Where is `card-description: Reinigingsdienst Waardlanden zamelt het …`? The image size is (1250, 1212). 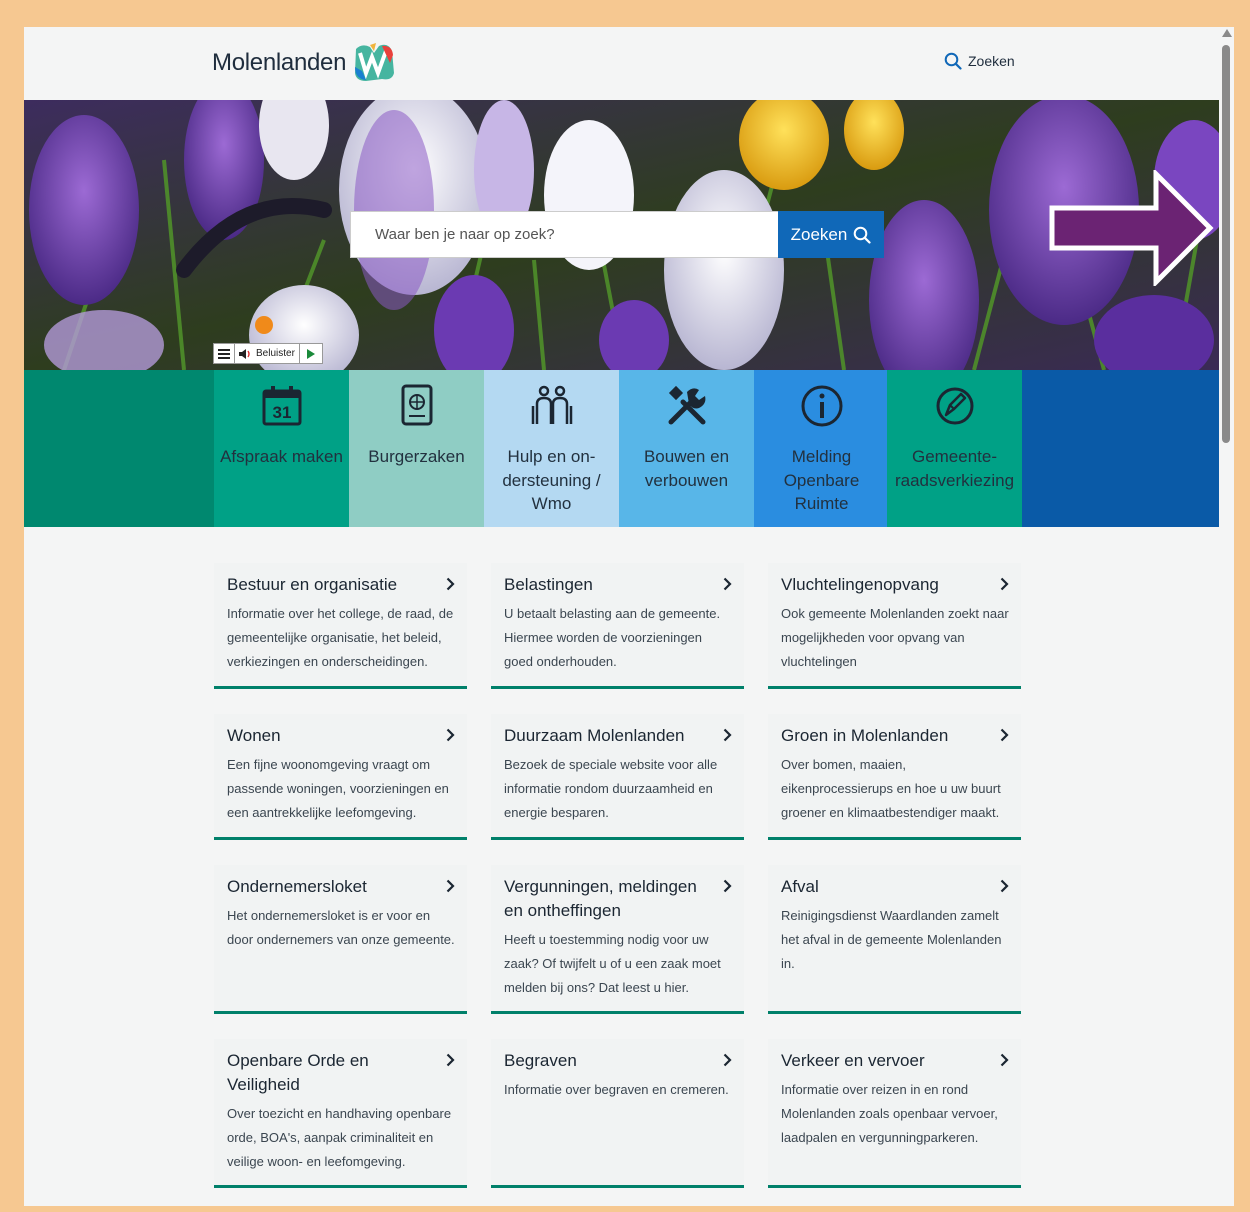
card-description: Reinigingsdienst Waardlanden zamelt het … is located at coordinates (891, 939).